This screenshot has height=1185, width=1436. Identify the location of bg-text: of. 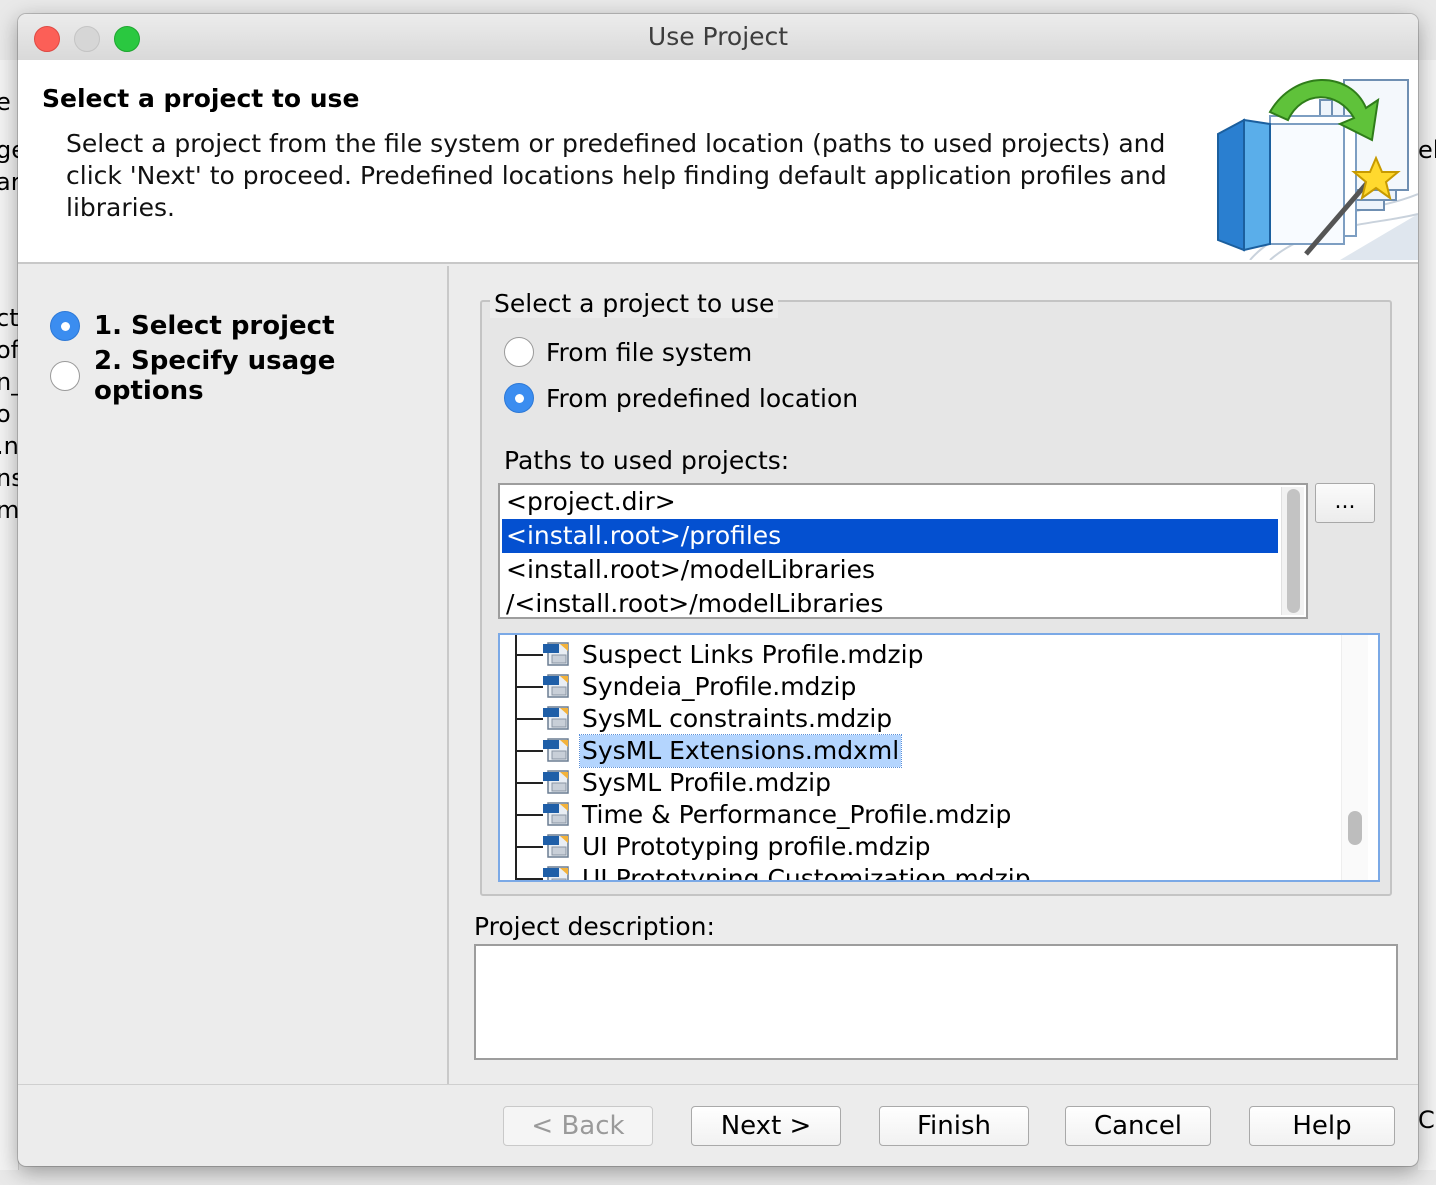
(9, 350).